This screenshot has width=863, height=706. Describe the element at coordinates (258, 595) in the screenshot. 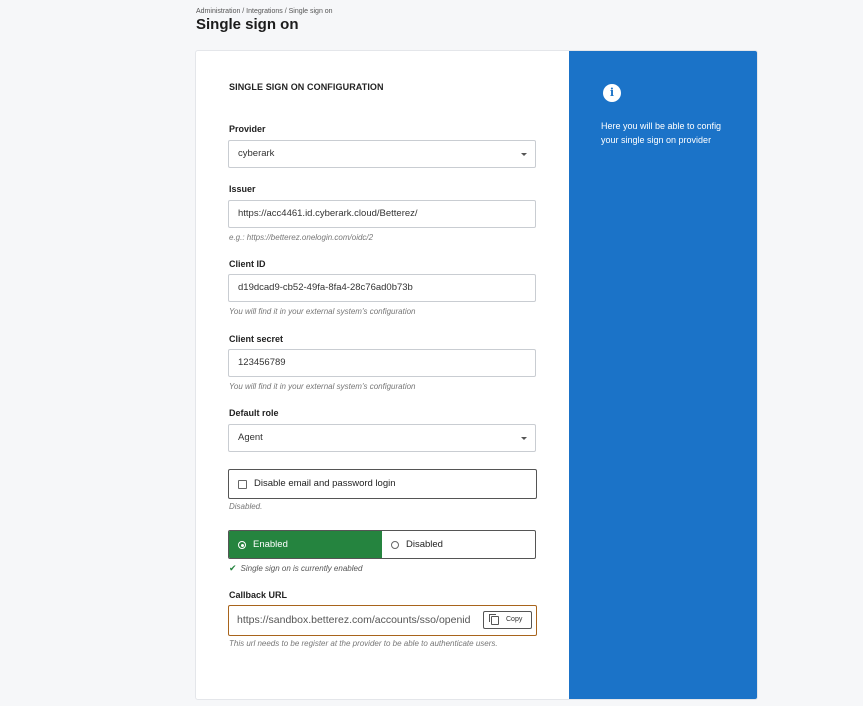

I see `callback-label: Callback URL` at that location.